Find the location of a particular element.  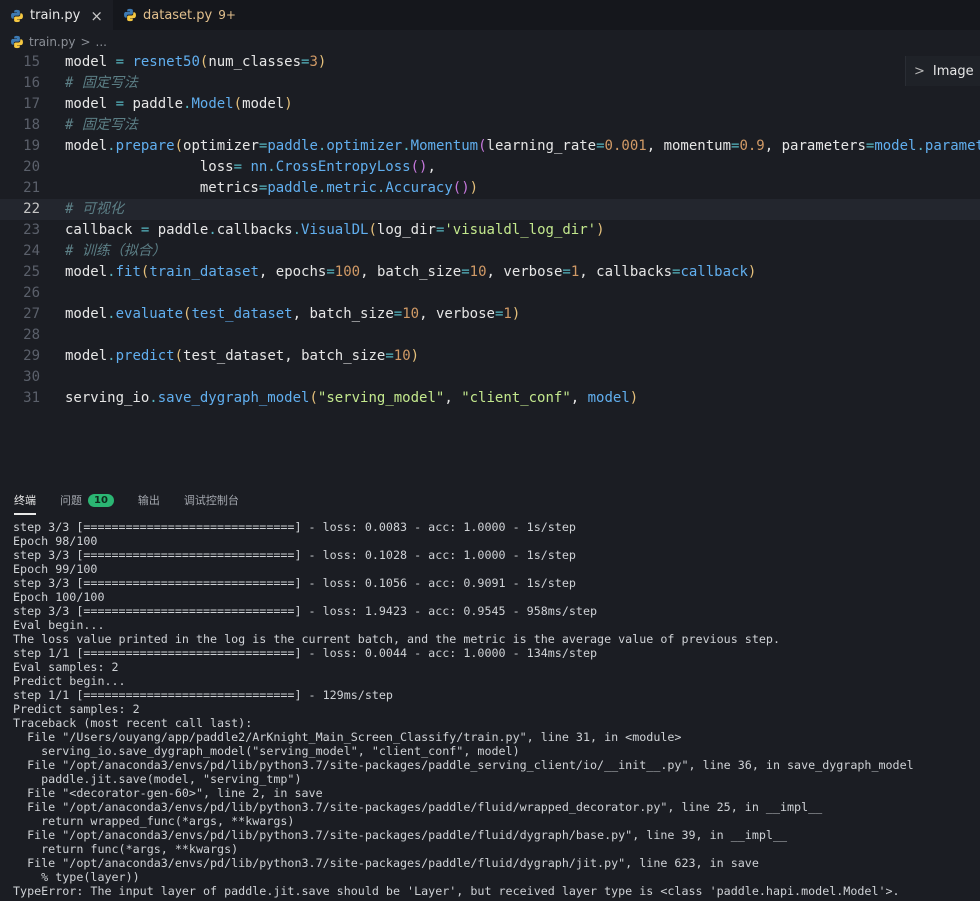

terminal-line: return func(*args, **kwargs) is located at coordinates (126, 849).